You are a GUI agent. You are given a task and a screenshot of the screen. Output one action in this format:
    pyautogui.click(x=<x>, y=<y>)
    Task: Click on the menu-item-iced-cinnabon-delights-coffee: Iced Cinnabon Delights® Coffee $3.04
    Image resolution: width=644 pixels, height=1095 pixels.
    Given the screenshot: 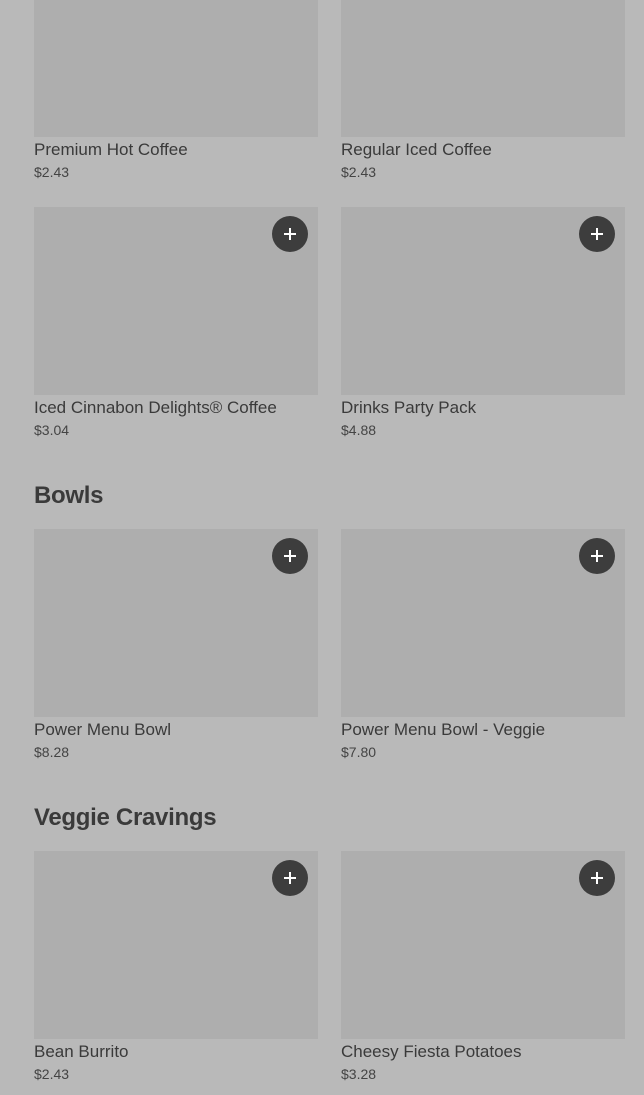 What is the action you would take?
    pyautogui.click(x=176, y=327)
    